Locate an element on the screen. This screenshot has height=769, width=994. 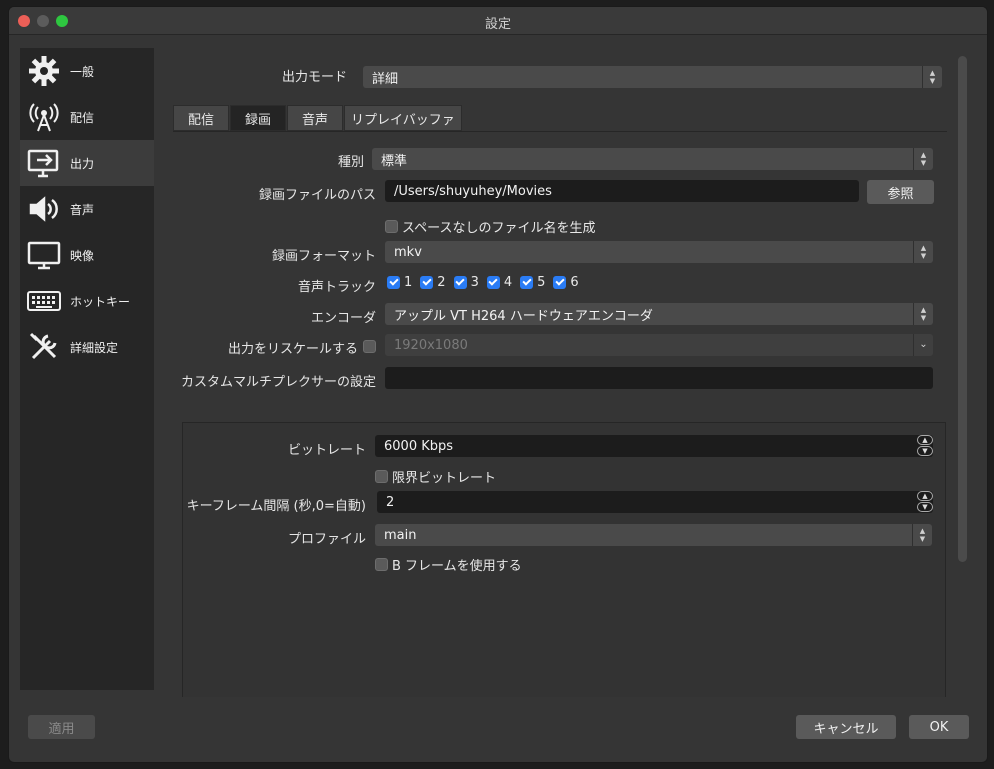
sidebar-item-video: 映像 is located at coordinates (87, 255).